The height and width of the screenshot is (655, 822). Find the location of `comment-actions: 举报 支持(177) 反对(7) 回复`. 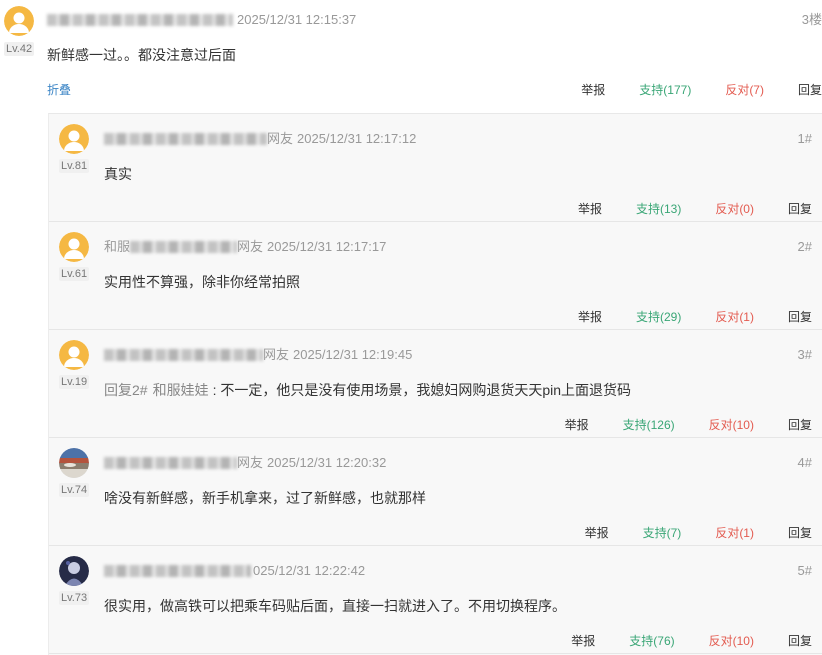

comment-actions: 举报 支持(177) 反对(7) 回复 is located at coordinates (701, 90).